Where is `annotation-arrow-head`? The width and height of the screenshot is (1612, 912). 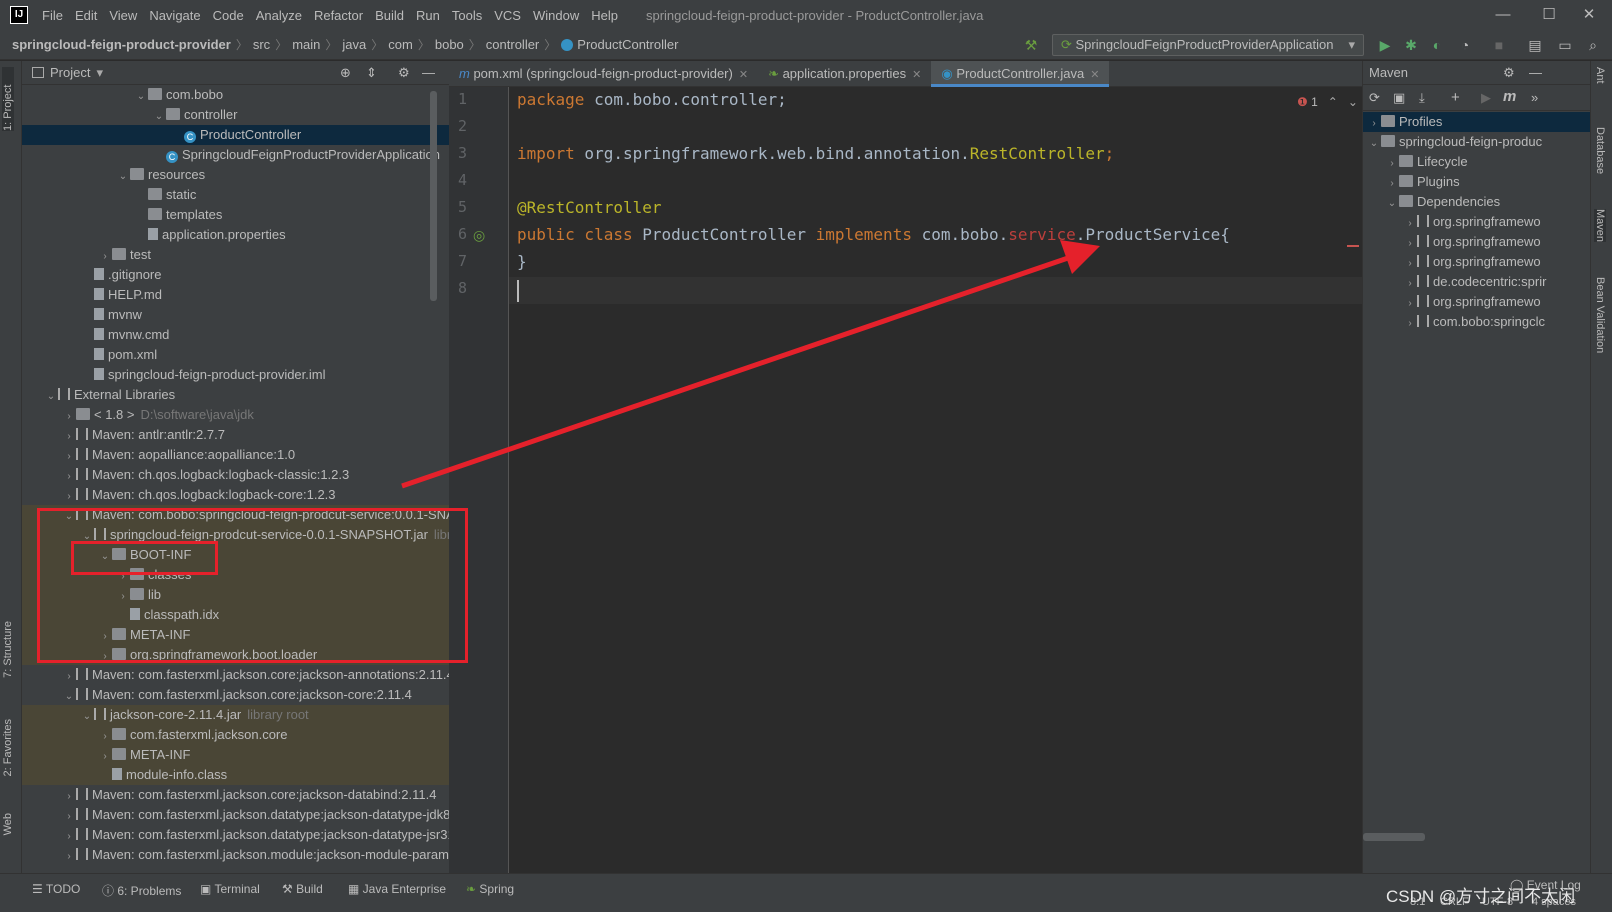 annotation-arrow-head is located at coordinates (1080, 257).